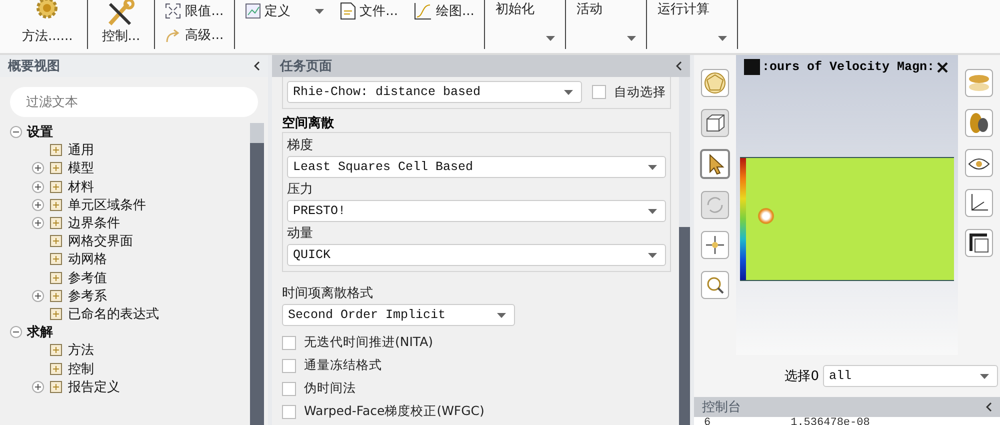 The image size is (1000, 425). I want to click on tree-item: 已命名的表达式, so click(113, 313).